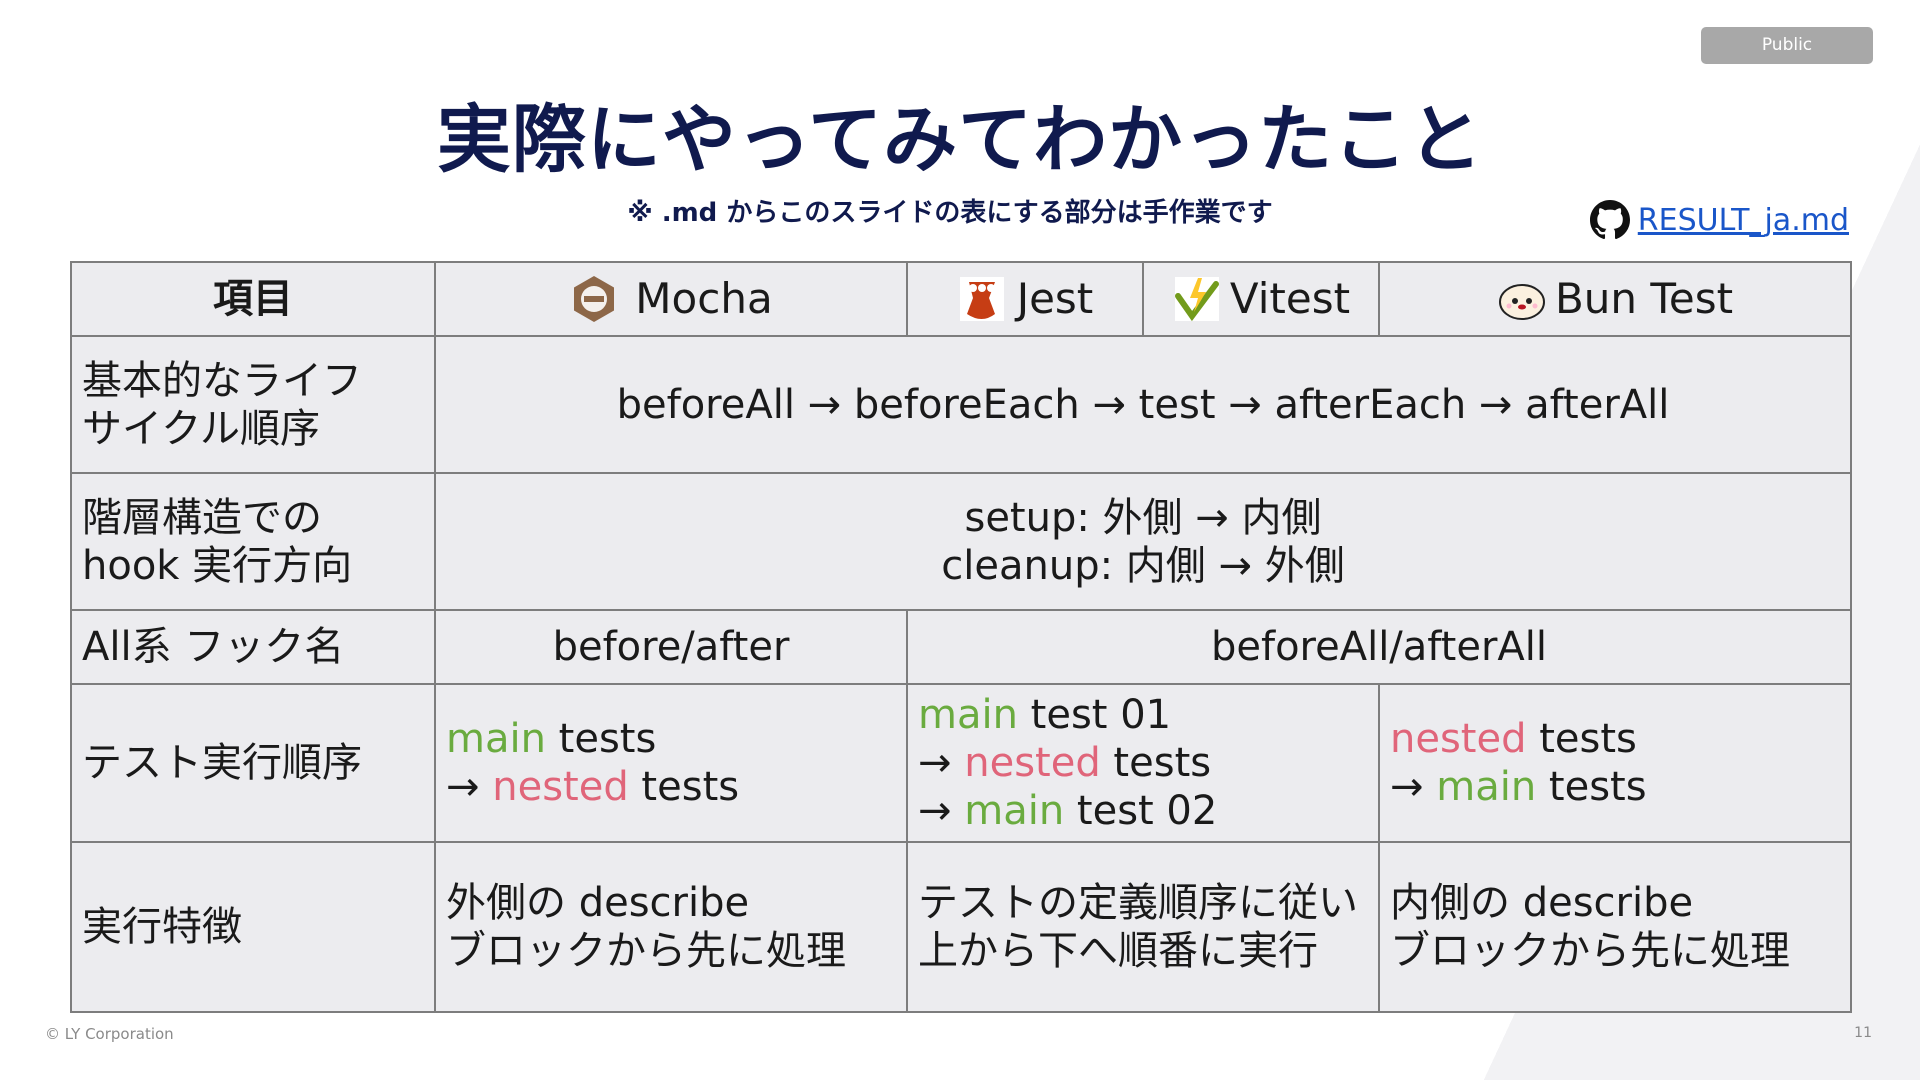 This screenshot has width=1920, height=1080. I want to click on jest-logo-icon, so click(981, 299).